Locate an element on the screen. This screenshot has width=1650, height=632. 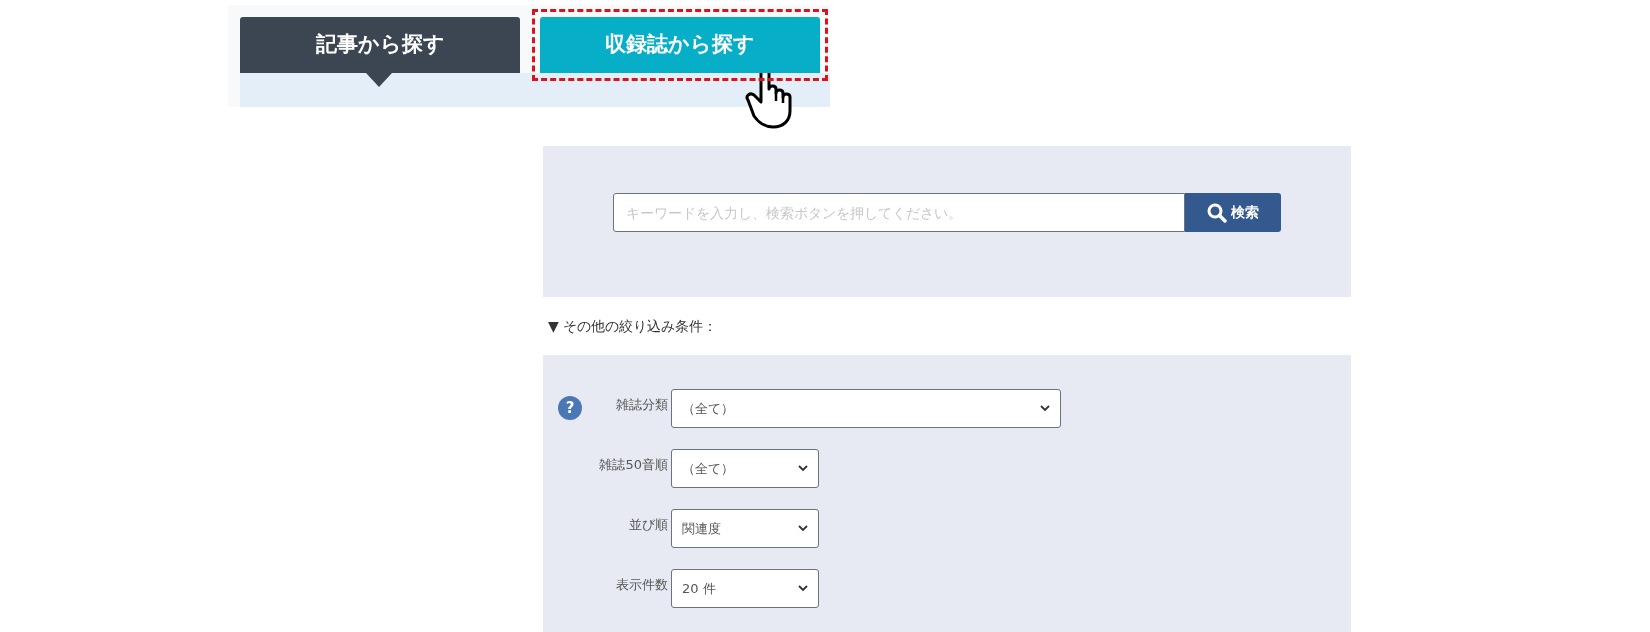
filter-label: 雑誌分類 is located at coordinates (642, 405).